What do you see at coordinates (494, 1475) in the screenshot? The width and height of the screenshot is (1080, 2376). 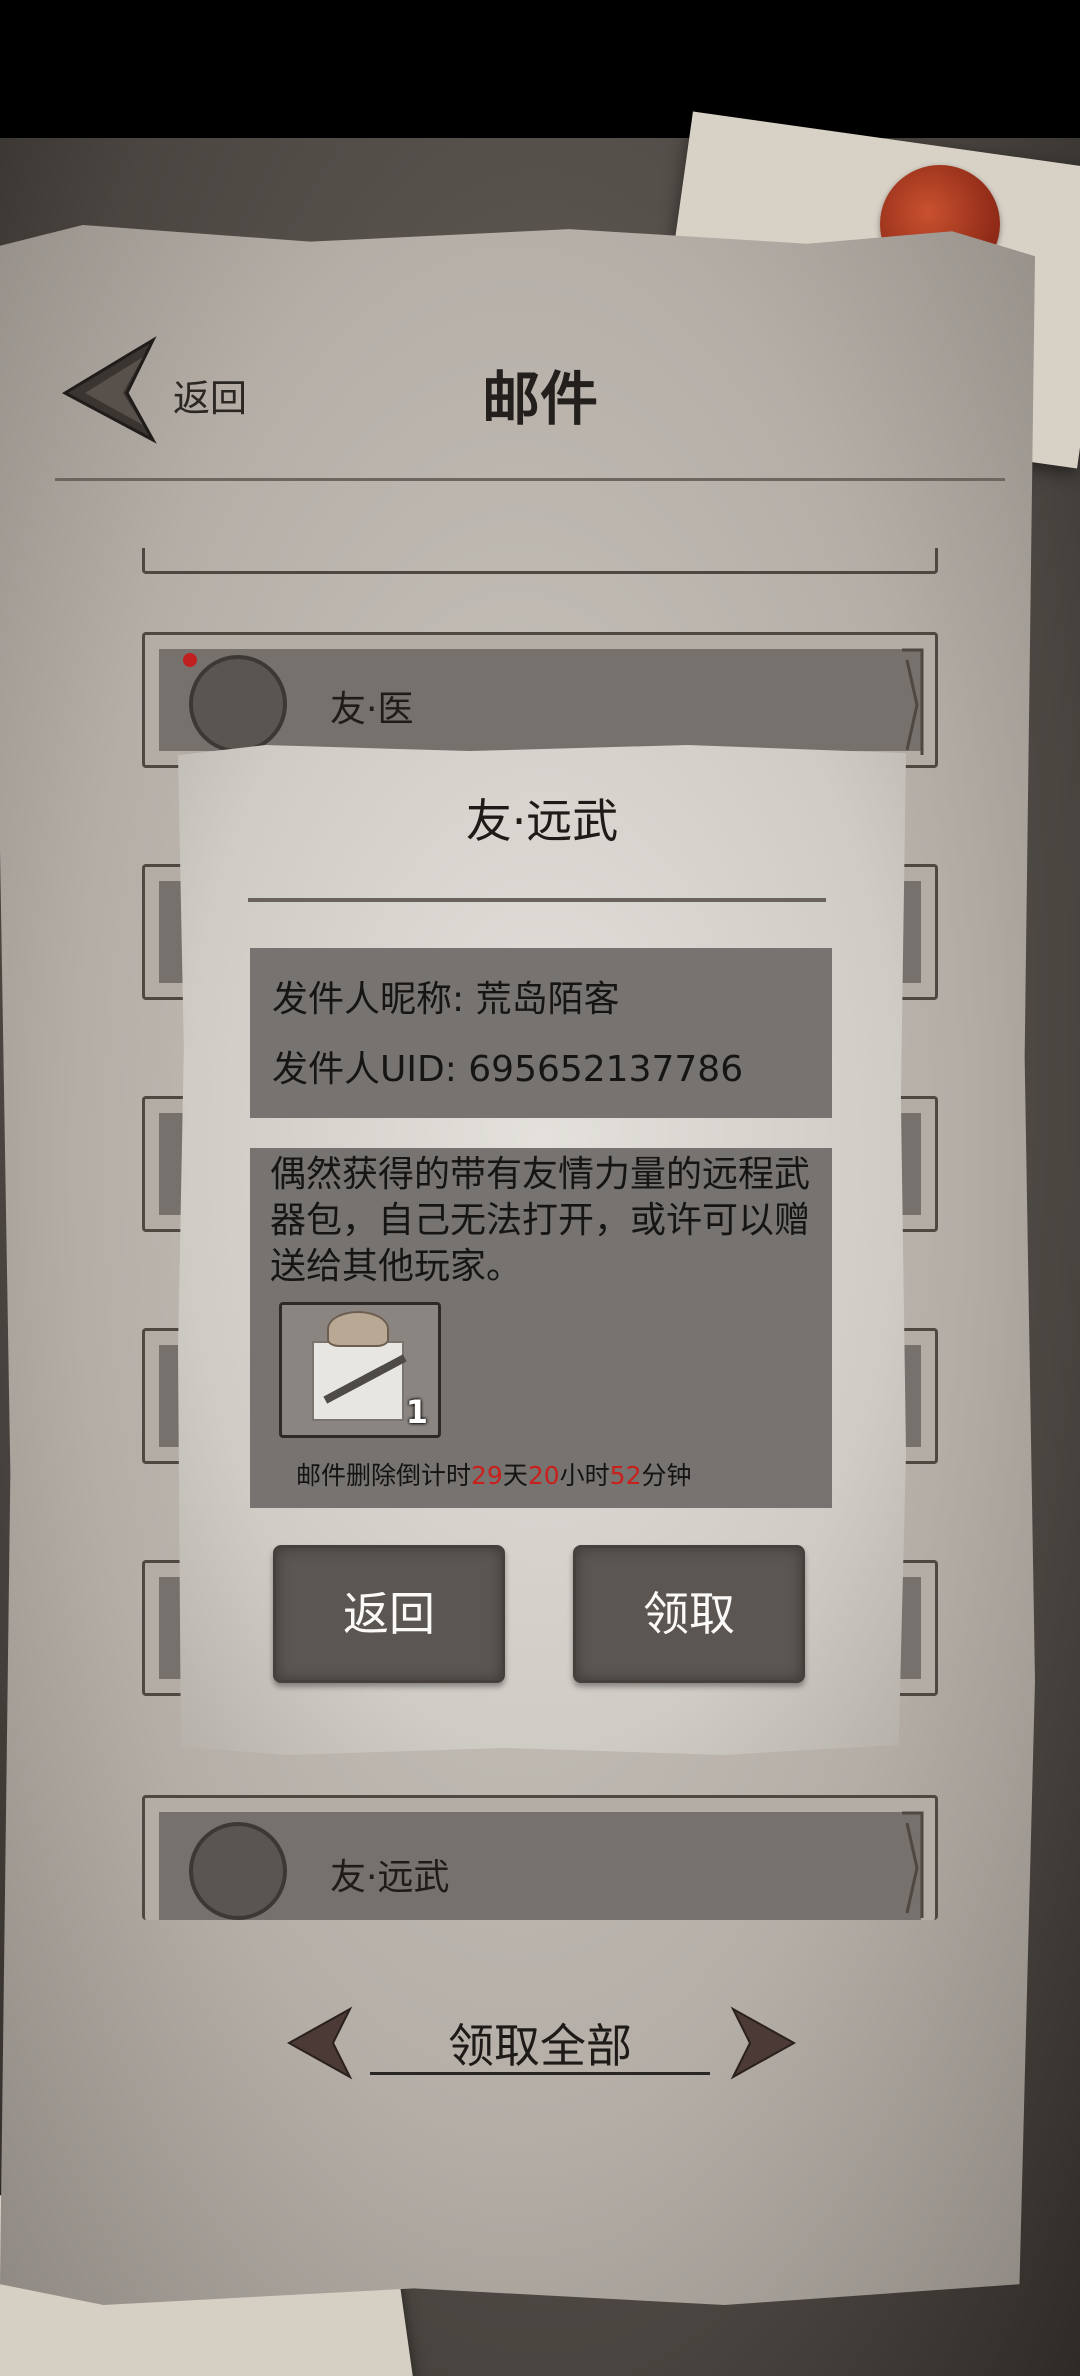 I see `delete-countdown: 邮件删除倒计时29天20小时52分钟` at bounding box center [494, 1475].